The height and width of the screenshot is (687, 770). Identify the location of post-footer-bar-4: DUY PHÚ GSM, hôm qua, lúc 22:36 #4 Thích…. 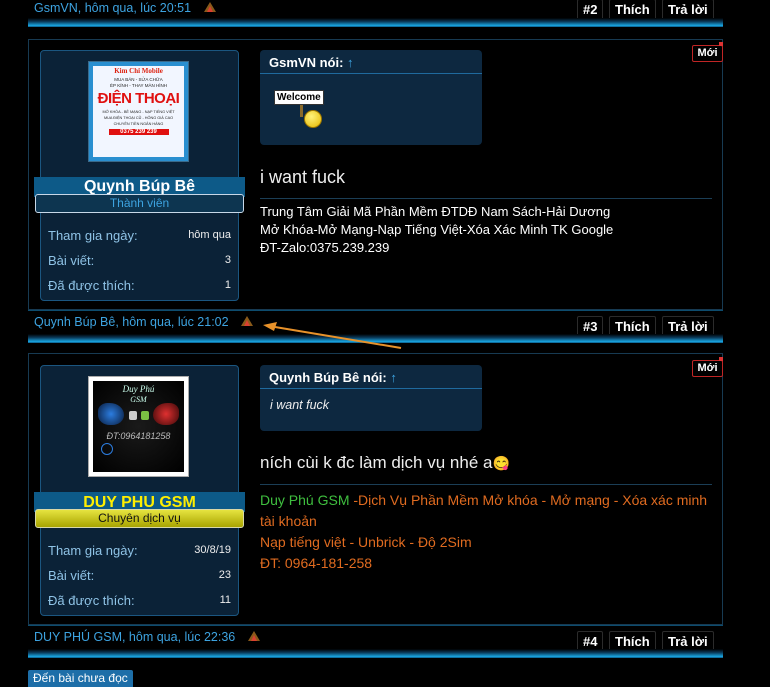
(375, 641).